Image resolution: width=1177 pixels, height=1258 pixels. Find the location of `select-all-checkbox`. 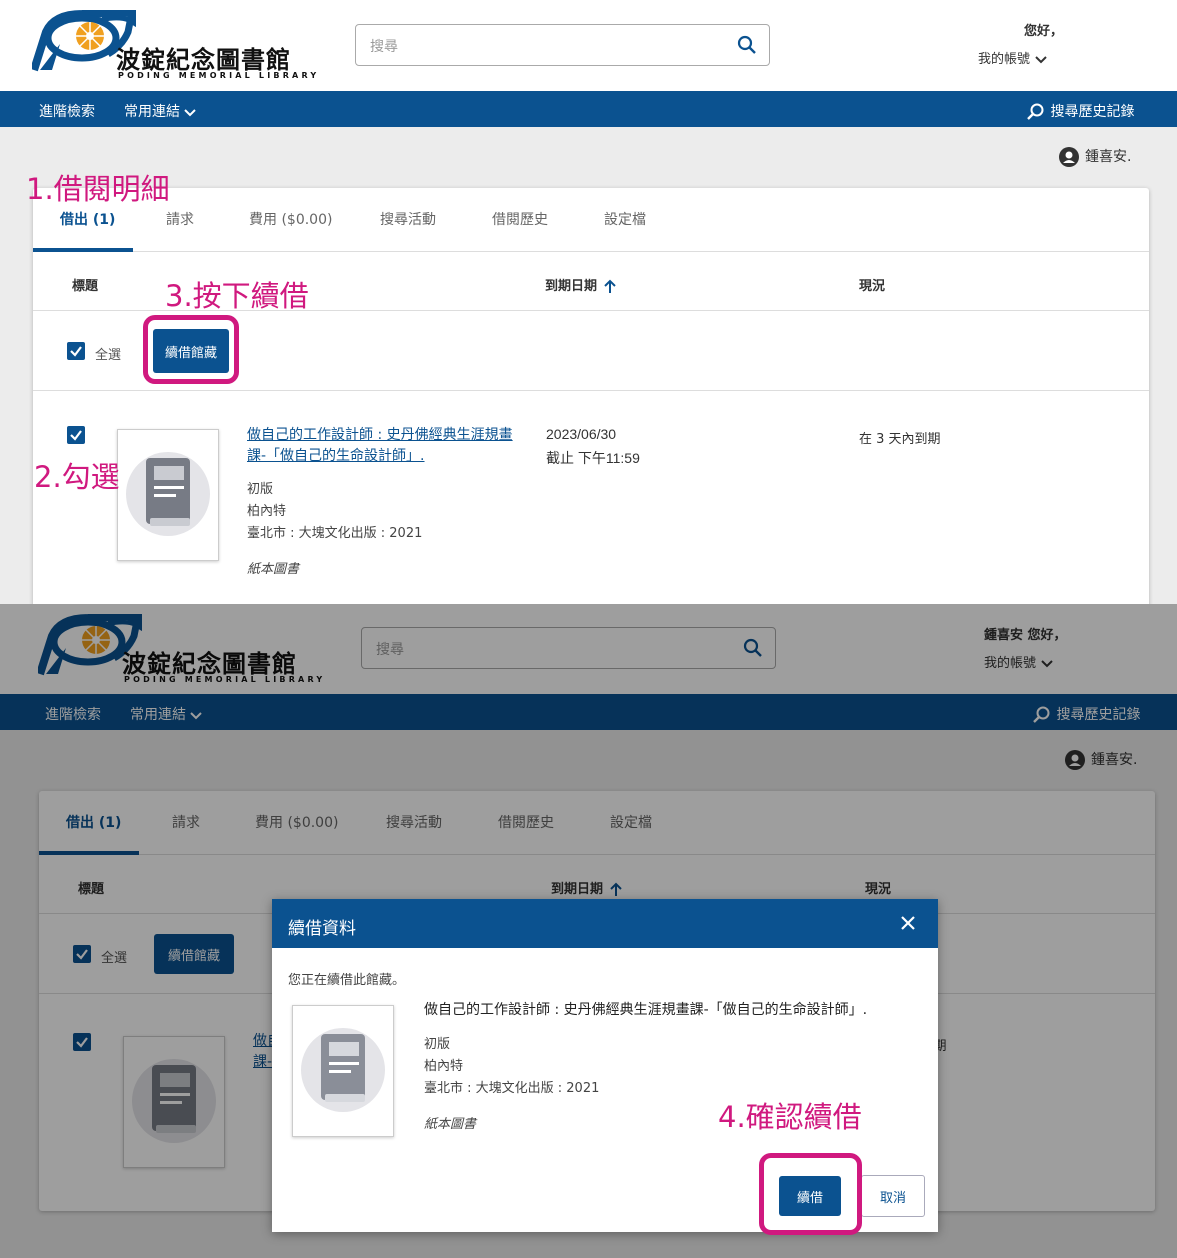

select-all-checkbox is located at coordinates (76, 351).